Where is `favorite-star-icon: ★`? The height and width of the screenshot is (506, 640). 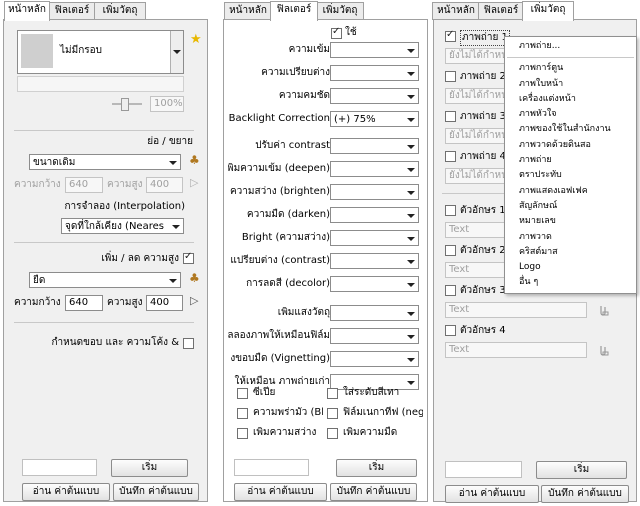
favorite-star-icon: ★ is located at coordinates (196, 39).